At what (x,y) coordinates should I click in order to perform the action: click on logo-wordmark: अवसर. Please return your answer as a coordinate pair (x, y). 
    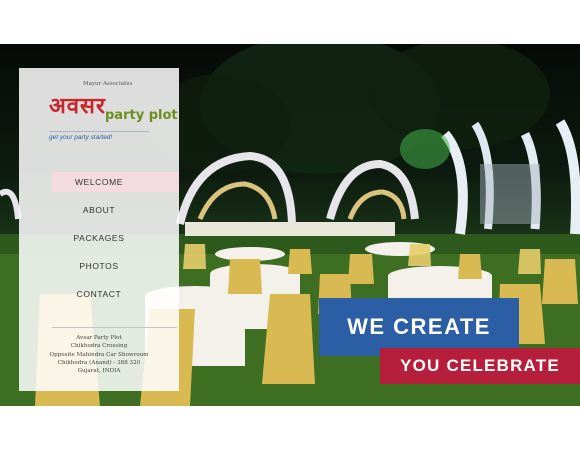
    Looking at the image, I should click on (77, 106).